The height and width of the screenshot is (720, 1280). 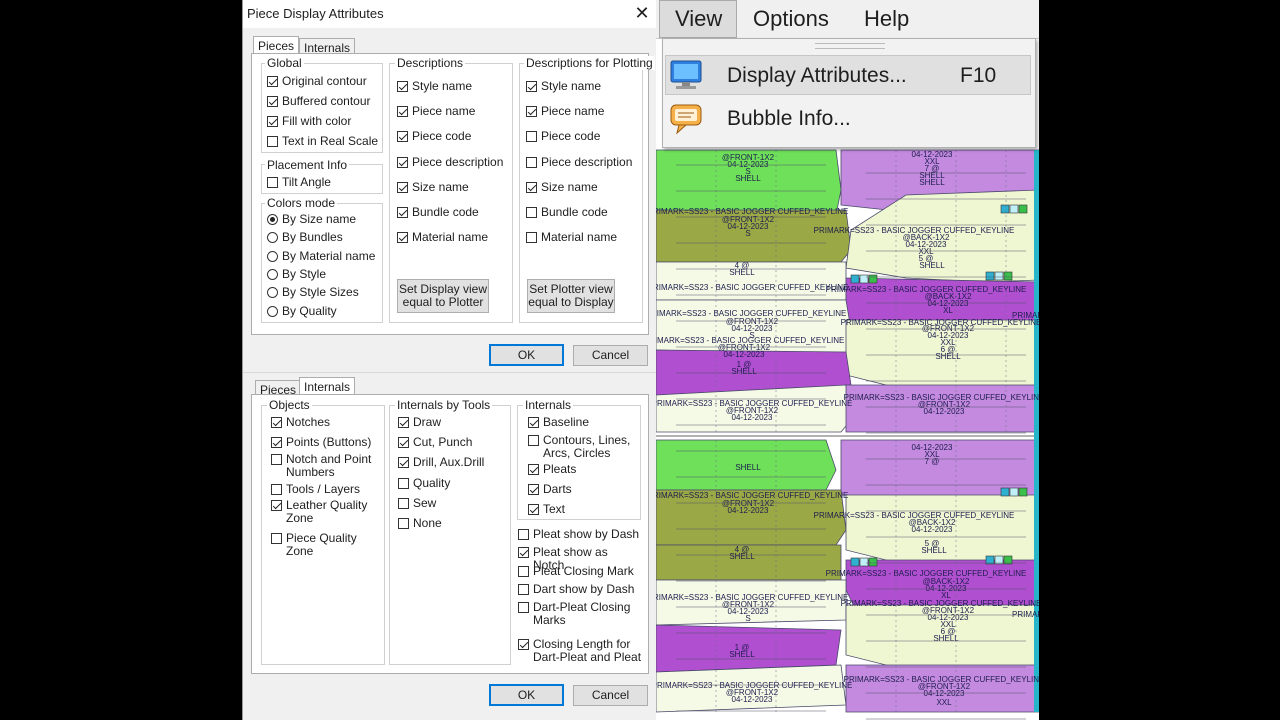 I want to click on checkbox-closing-length-for-dart-pleat-and-pleat: Closing Length for Dart-Pleat and Pleat, so click(x=580, y=651).